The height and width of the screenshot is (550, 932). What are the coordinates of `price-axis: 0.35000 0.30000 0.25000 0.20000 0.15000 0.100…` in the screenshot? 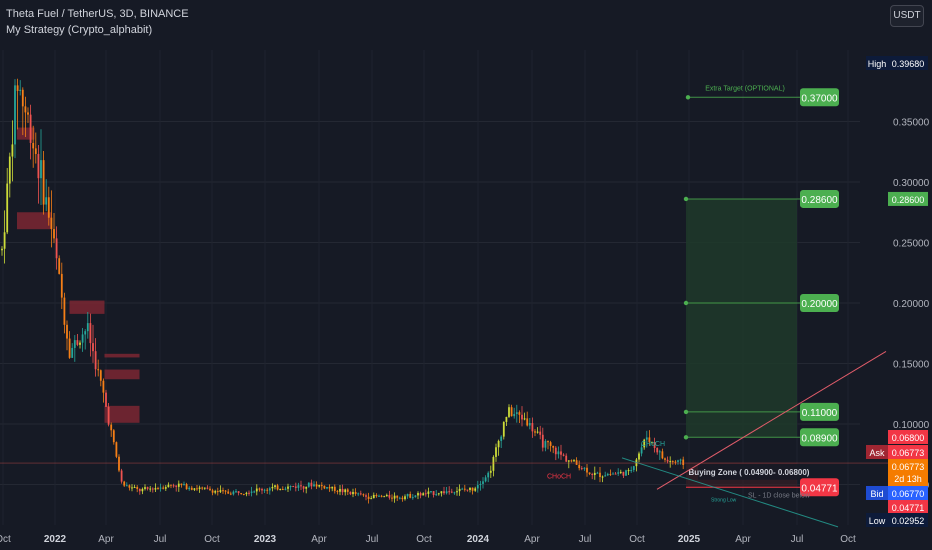 It's located at (898, 291).